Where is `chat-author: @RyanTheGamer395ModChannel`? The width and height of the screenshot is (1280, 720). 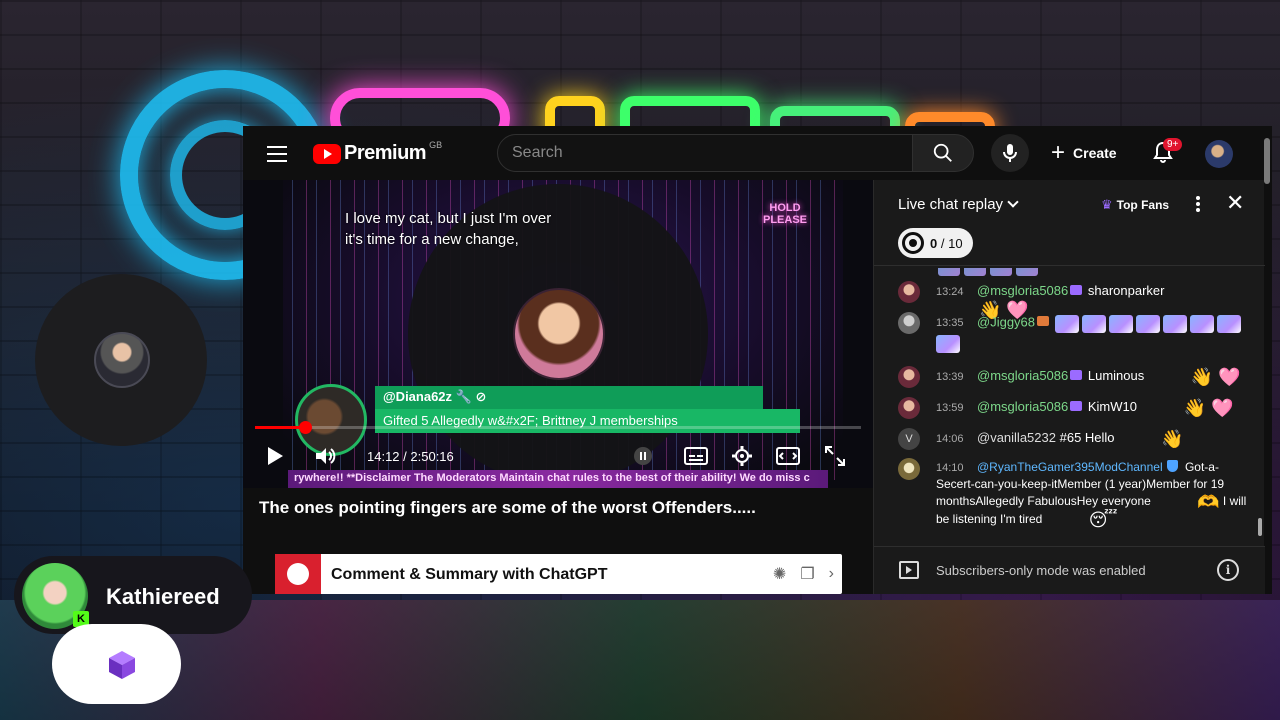 chat-author: @RyanTheGamer395ModChannel is located at coordinates (1070, 467).